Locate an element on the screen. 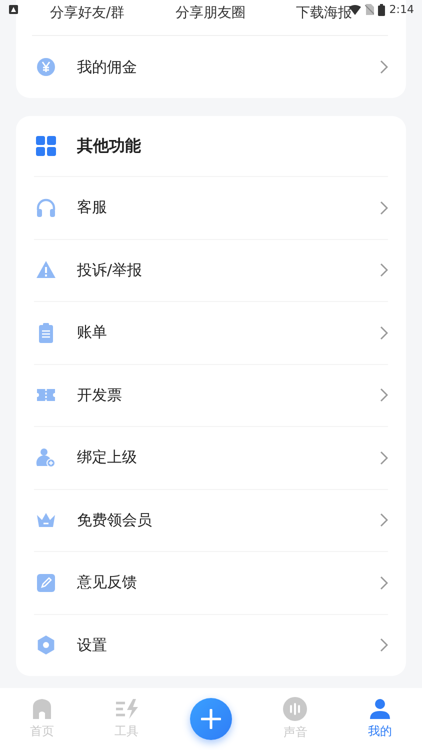 This screenshot has height=750, width=422. menu-label: 意见反馈 is located at coordinates (228, 582).